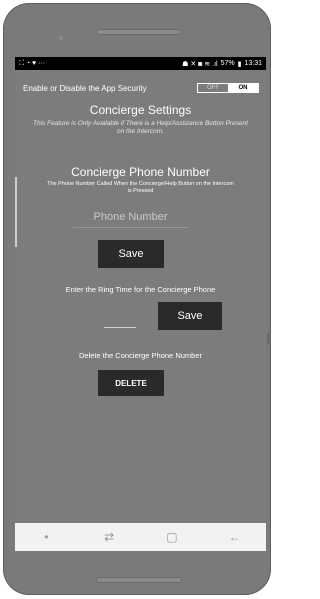  I want to click on security-label: Enable or Disable the App Security, so click(85, 88).